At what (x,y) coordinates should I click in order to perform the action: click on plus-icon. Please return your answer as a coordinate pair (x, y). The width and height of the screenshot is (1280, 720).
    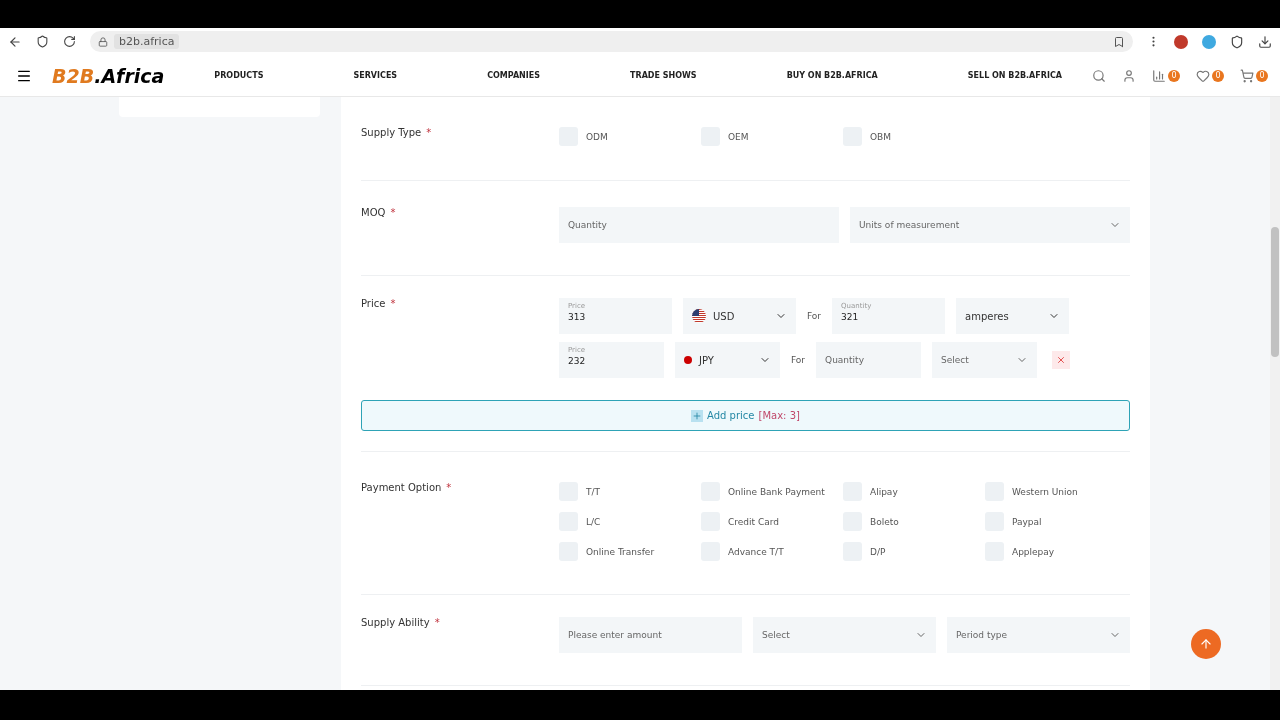
    Looking at the image, I should click on (697, 415).